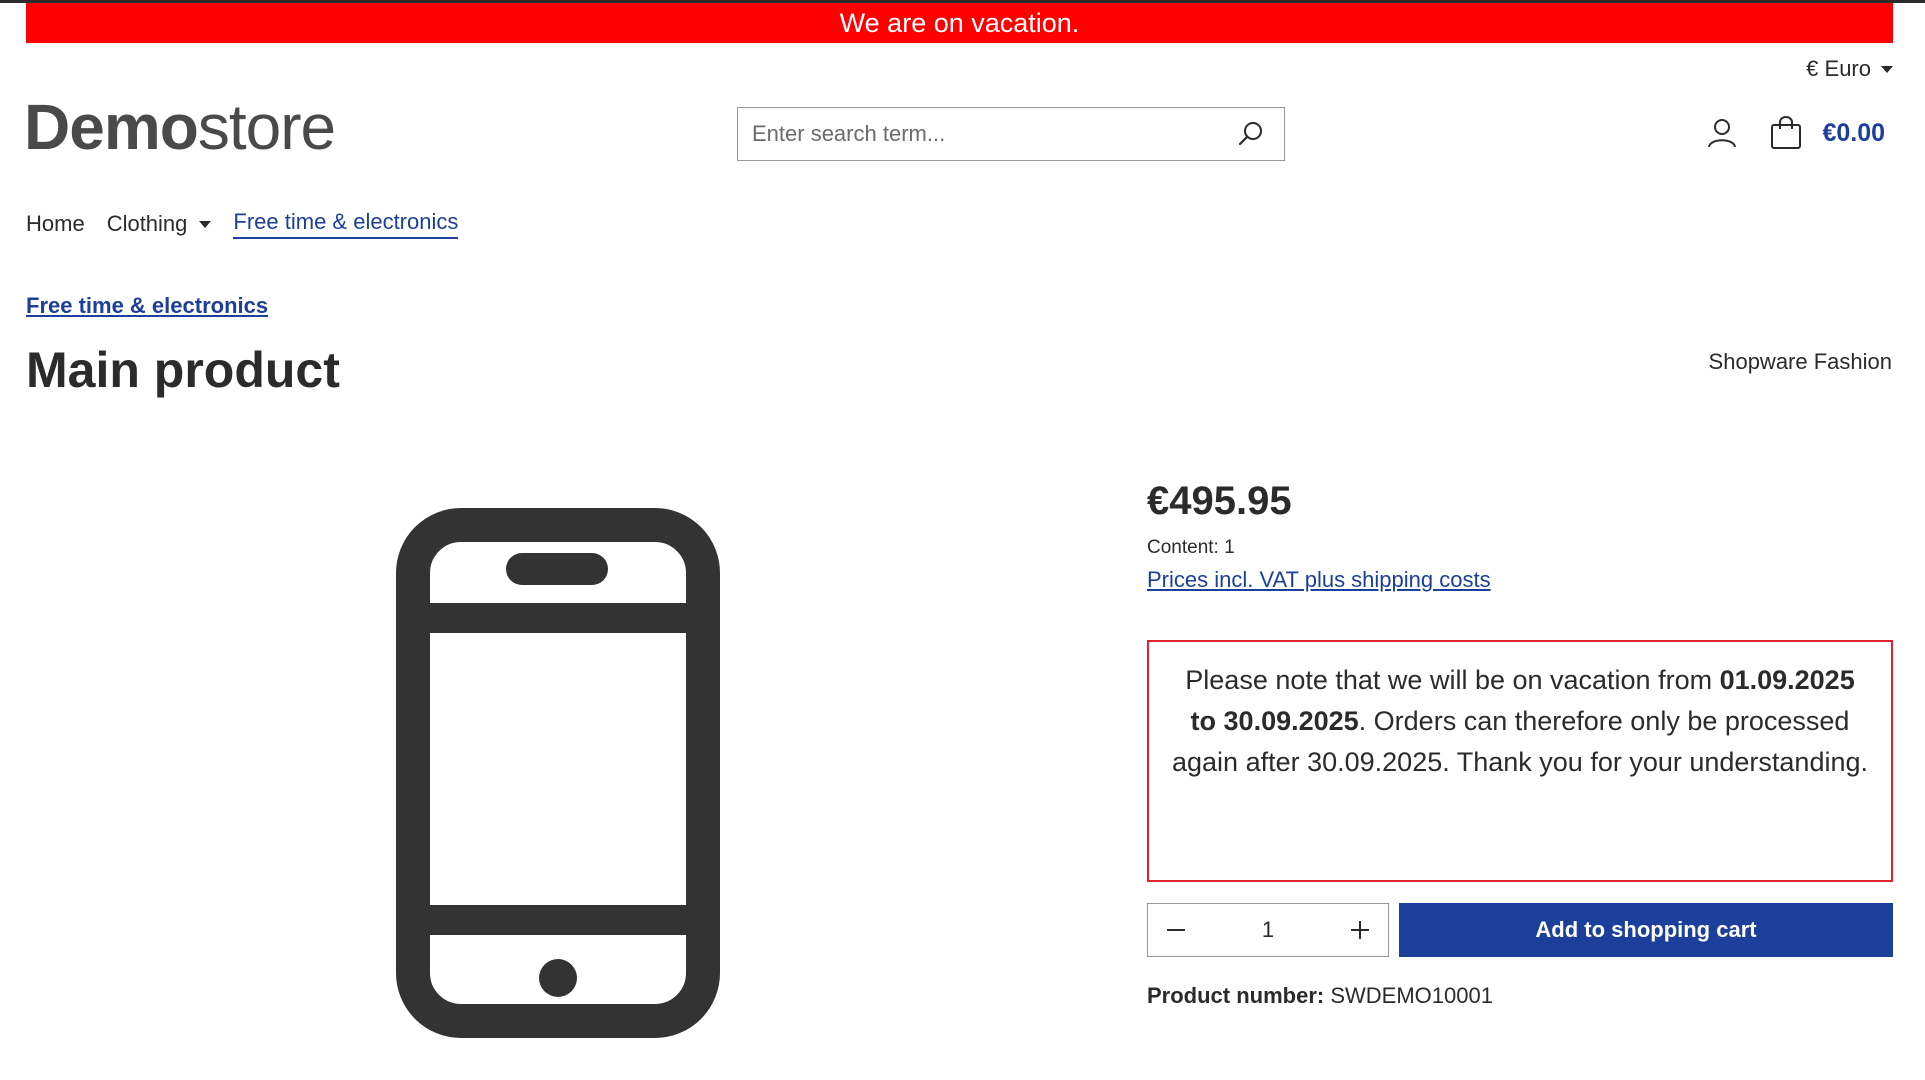 The image size is (1925, 1080). I want to click on nav-item-home: Home, so click(55, 224).